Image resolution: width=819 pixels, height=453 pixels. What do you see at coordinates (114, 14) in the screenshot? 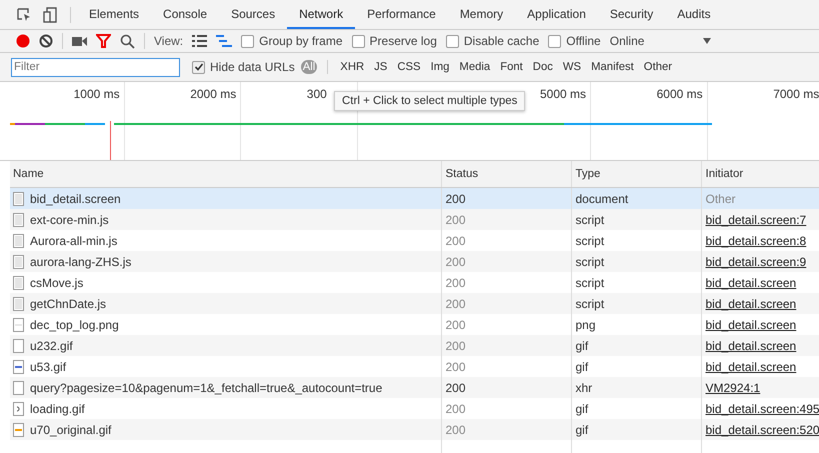
I see `panel-tab: Elements` at bounding box center [114, 14].